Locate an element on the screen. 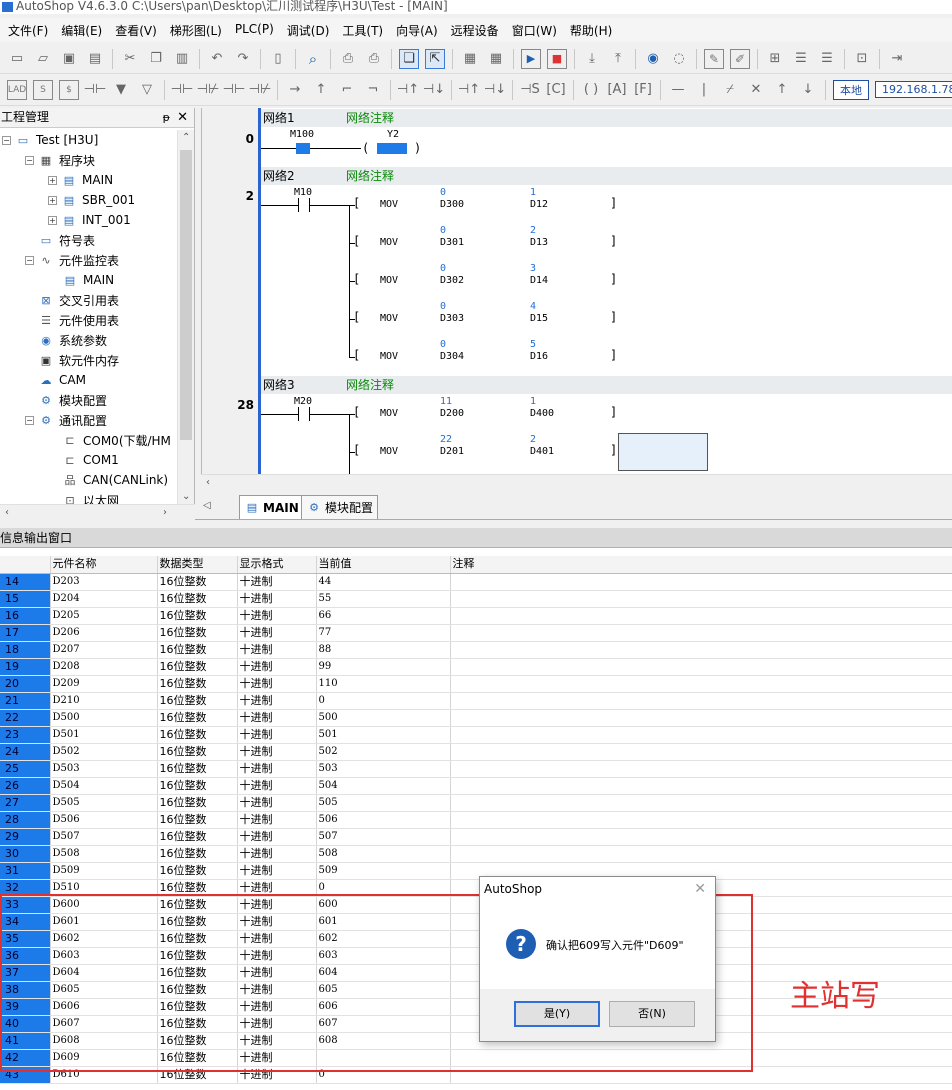  parallel-rising-icon: ⊣↑ is located at coordinates (469, 90).